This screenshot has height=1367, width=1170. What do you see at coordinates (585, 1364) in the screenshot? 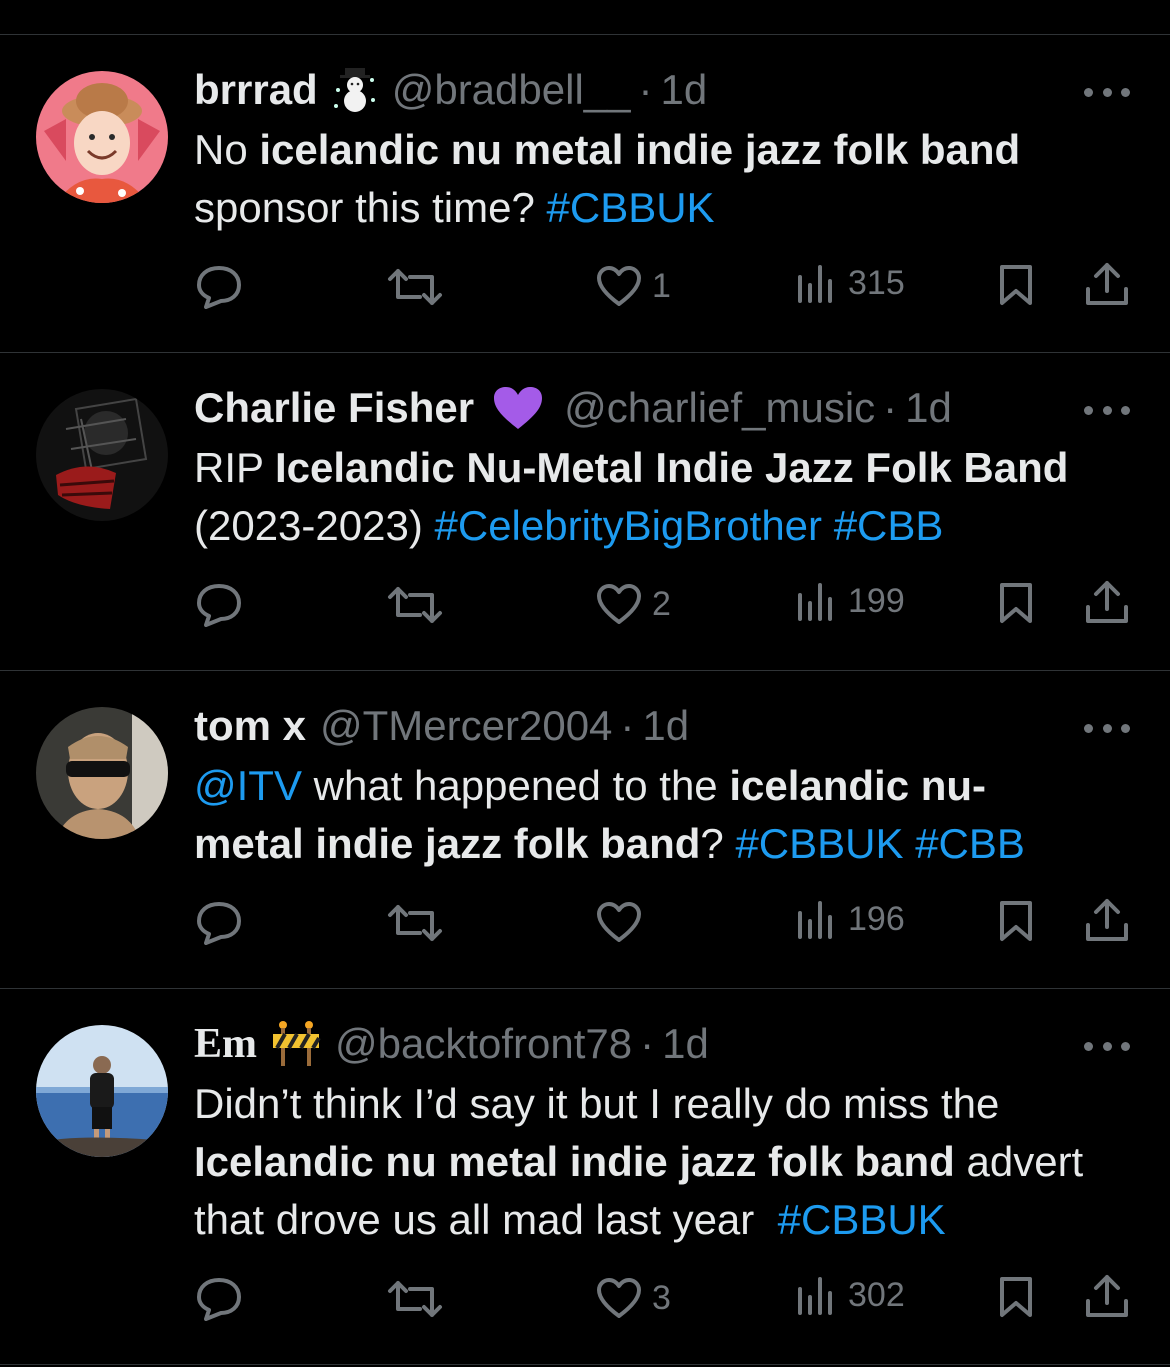
I see `bottom-divider` at bounding box center [585, 1364].